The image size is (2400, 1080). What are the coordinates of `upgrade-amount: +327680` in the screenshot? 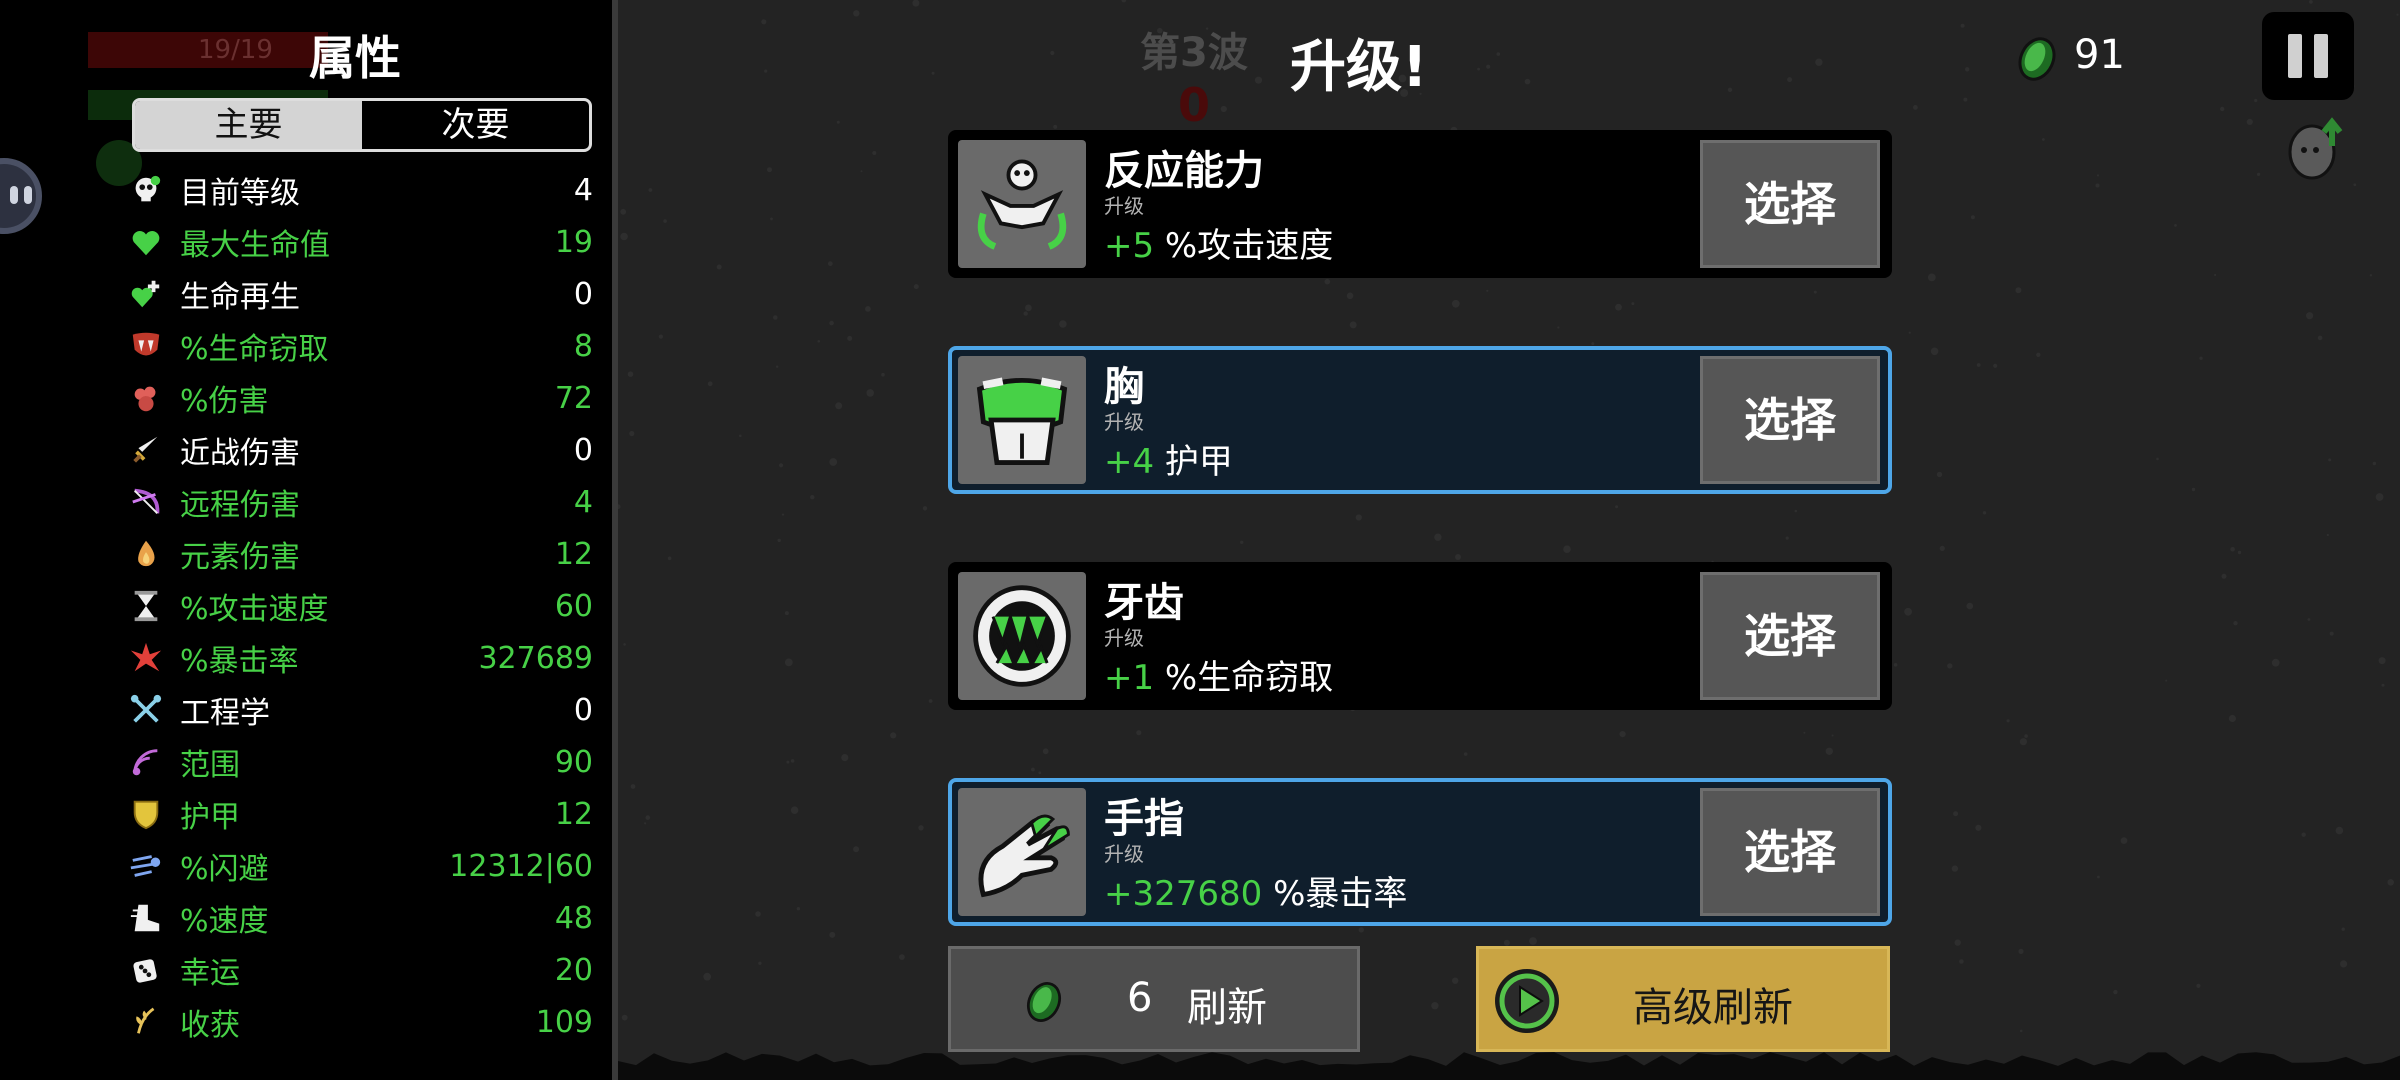 It's located at (1183, 894).